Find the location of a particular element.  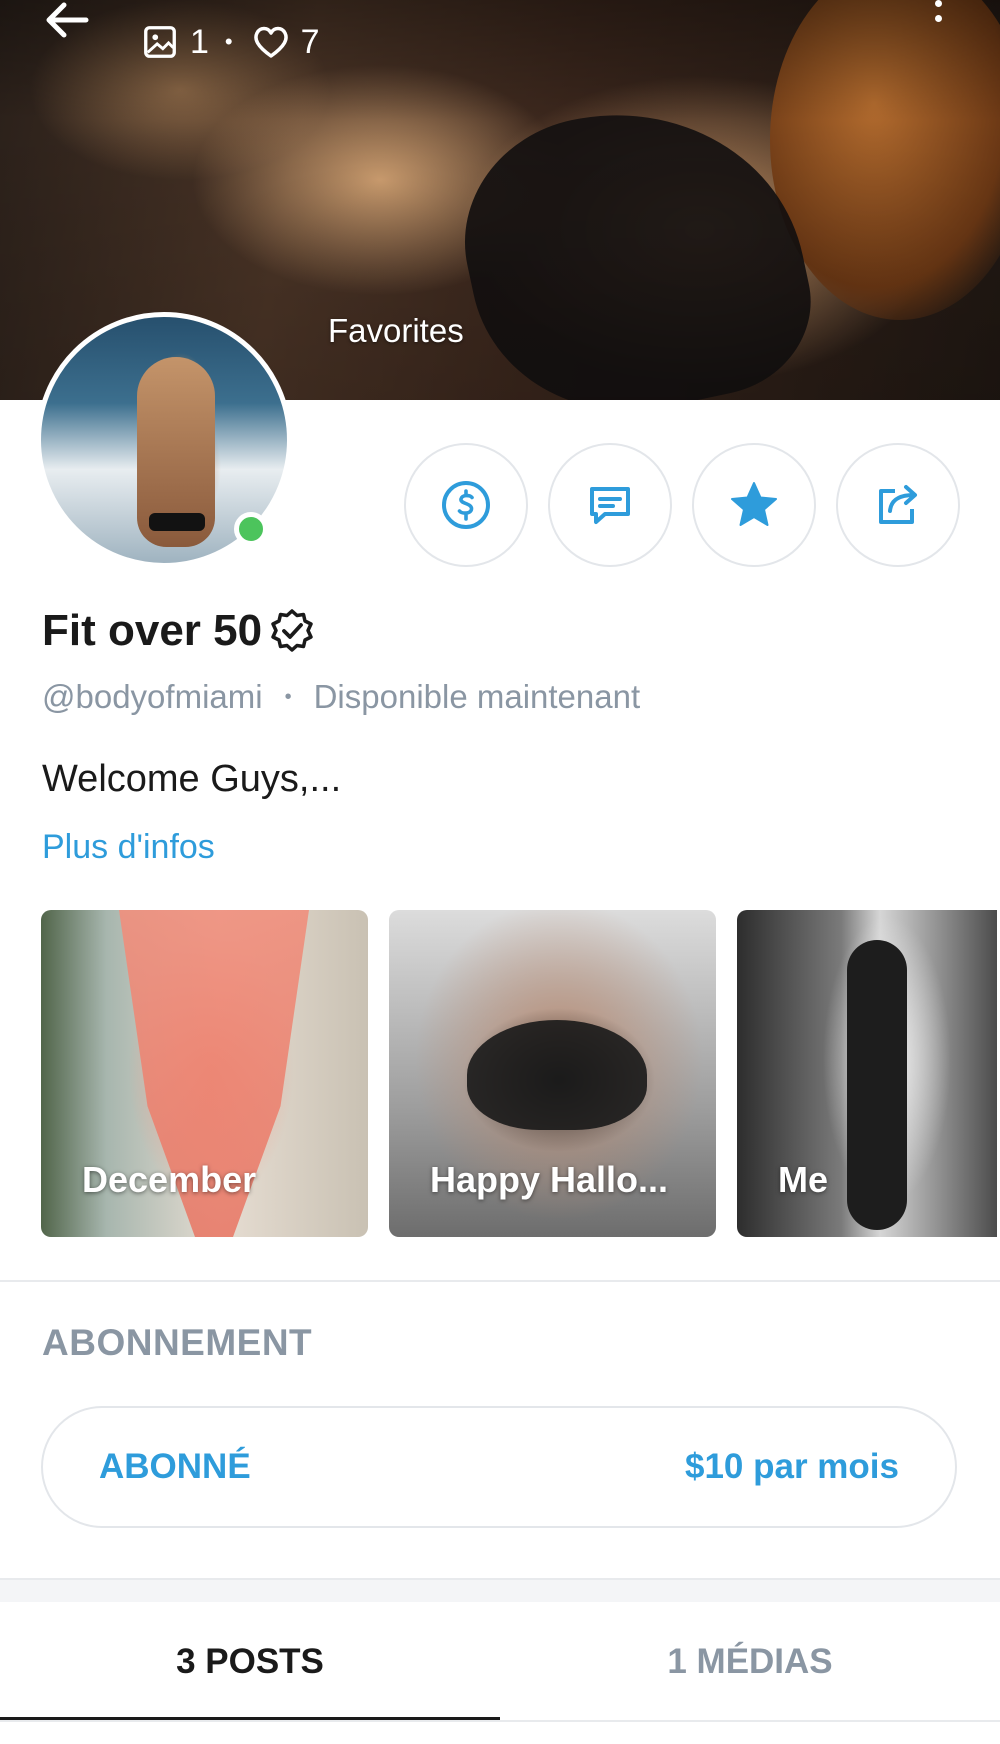

tip-button is located at coordinates (466, 505).